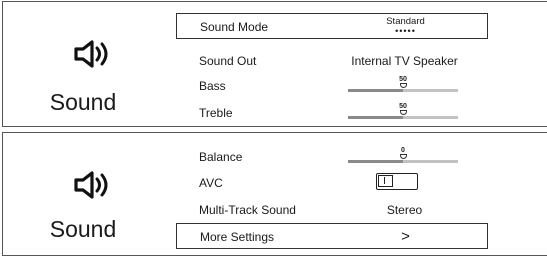  I want to click on menu-item-label: AVC, so click(211, 183).